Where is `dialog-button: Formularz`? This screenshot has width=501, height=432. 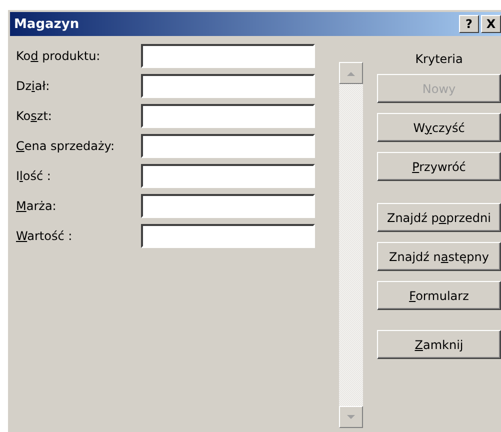
dialog-button: Formularz is located at coordinates (439, 295).